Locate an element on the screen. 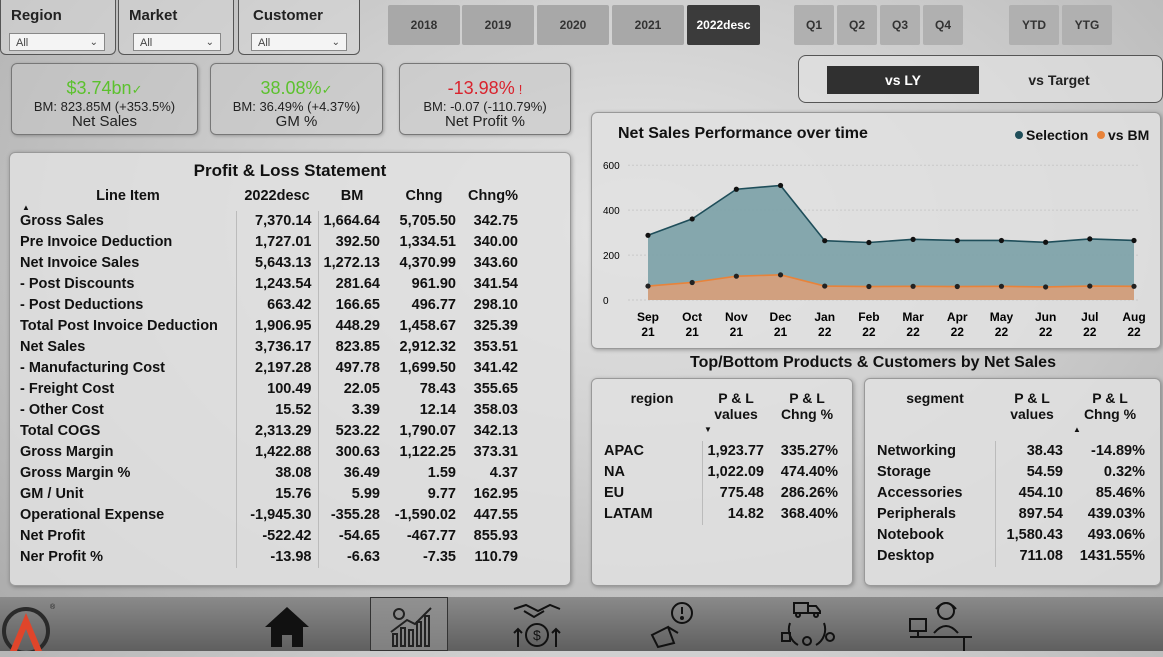 This screenshot has height=657, width=1163. col-segment: segment is located at coordinates (935, 415).